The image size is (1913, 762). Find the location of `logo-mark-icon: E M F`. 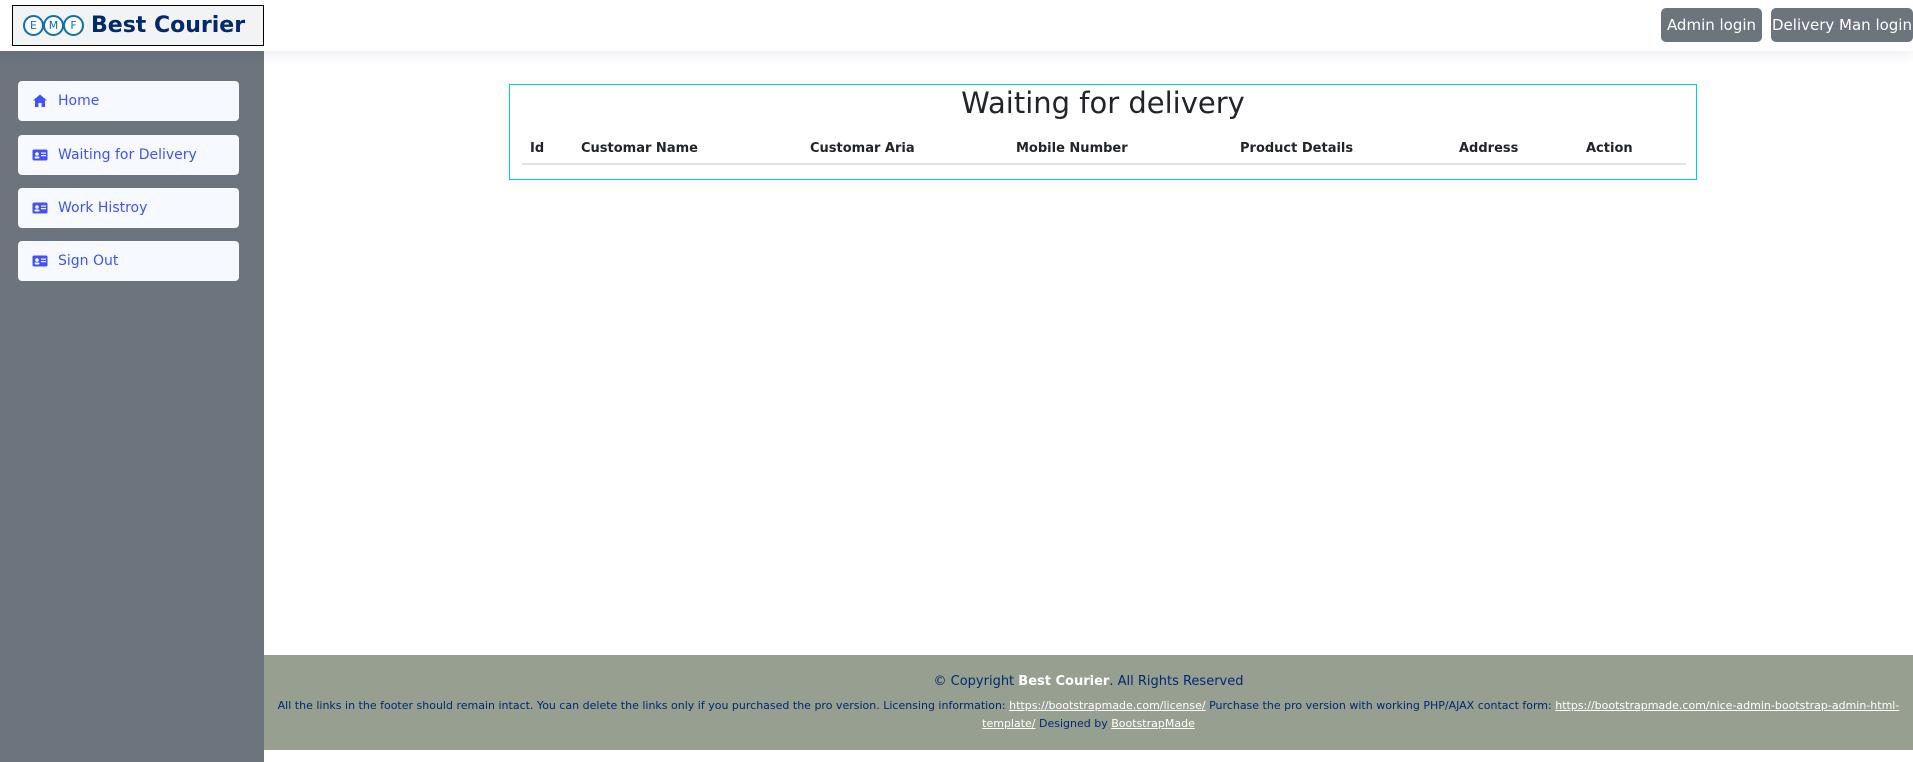

logo-mark-icon: E M F is located at coordinates (53, 25).